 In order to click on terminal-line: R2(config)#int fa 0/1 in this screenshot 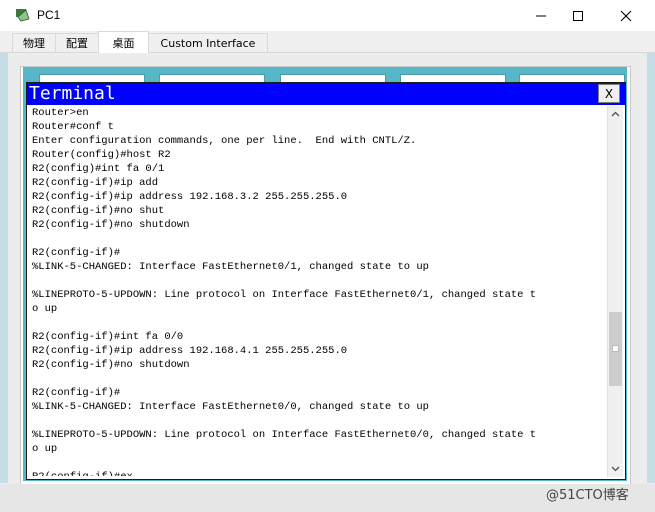, I will do `click(98, 169)`.